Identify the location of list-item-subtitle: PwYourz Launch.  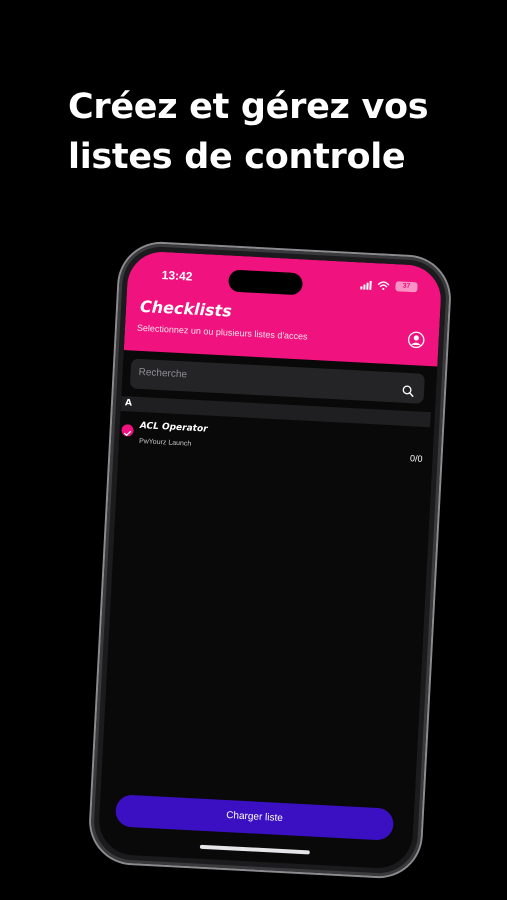
(165, 442).